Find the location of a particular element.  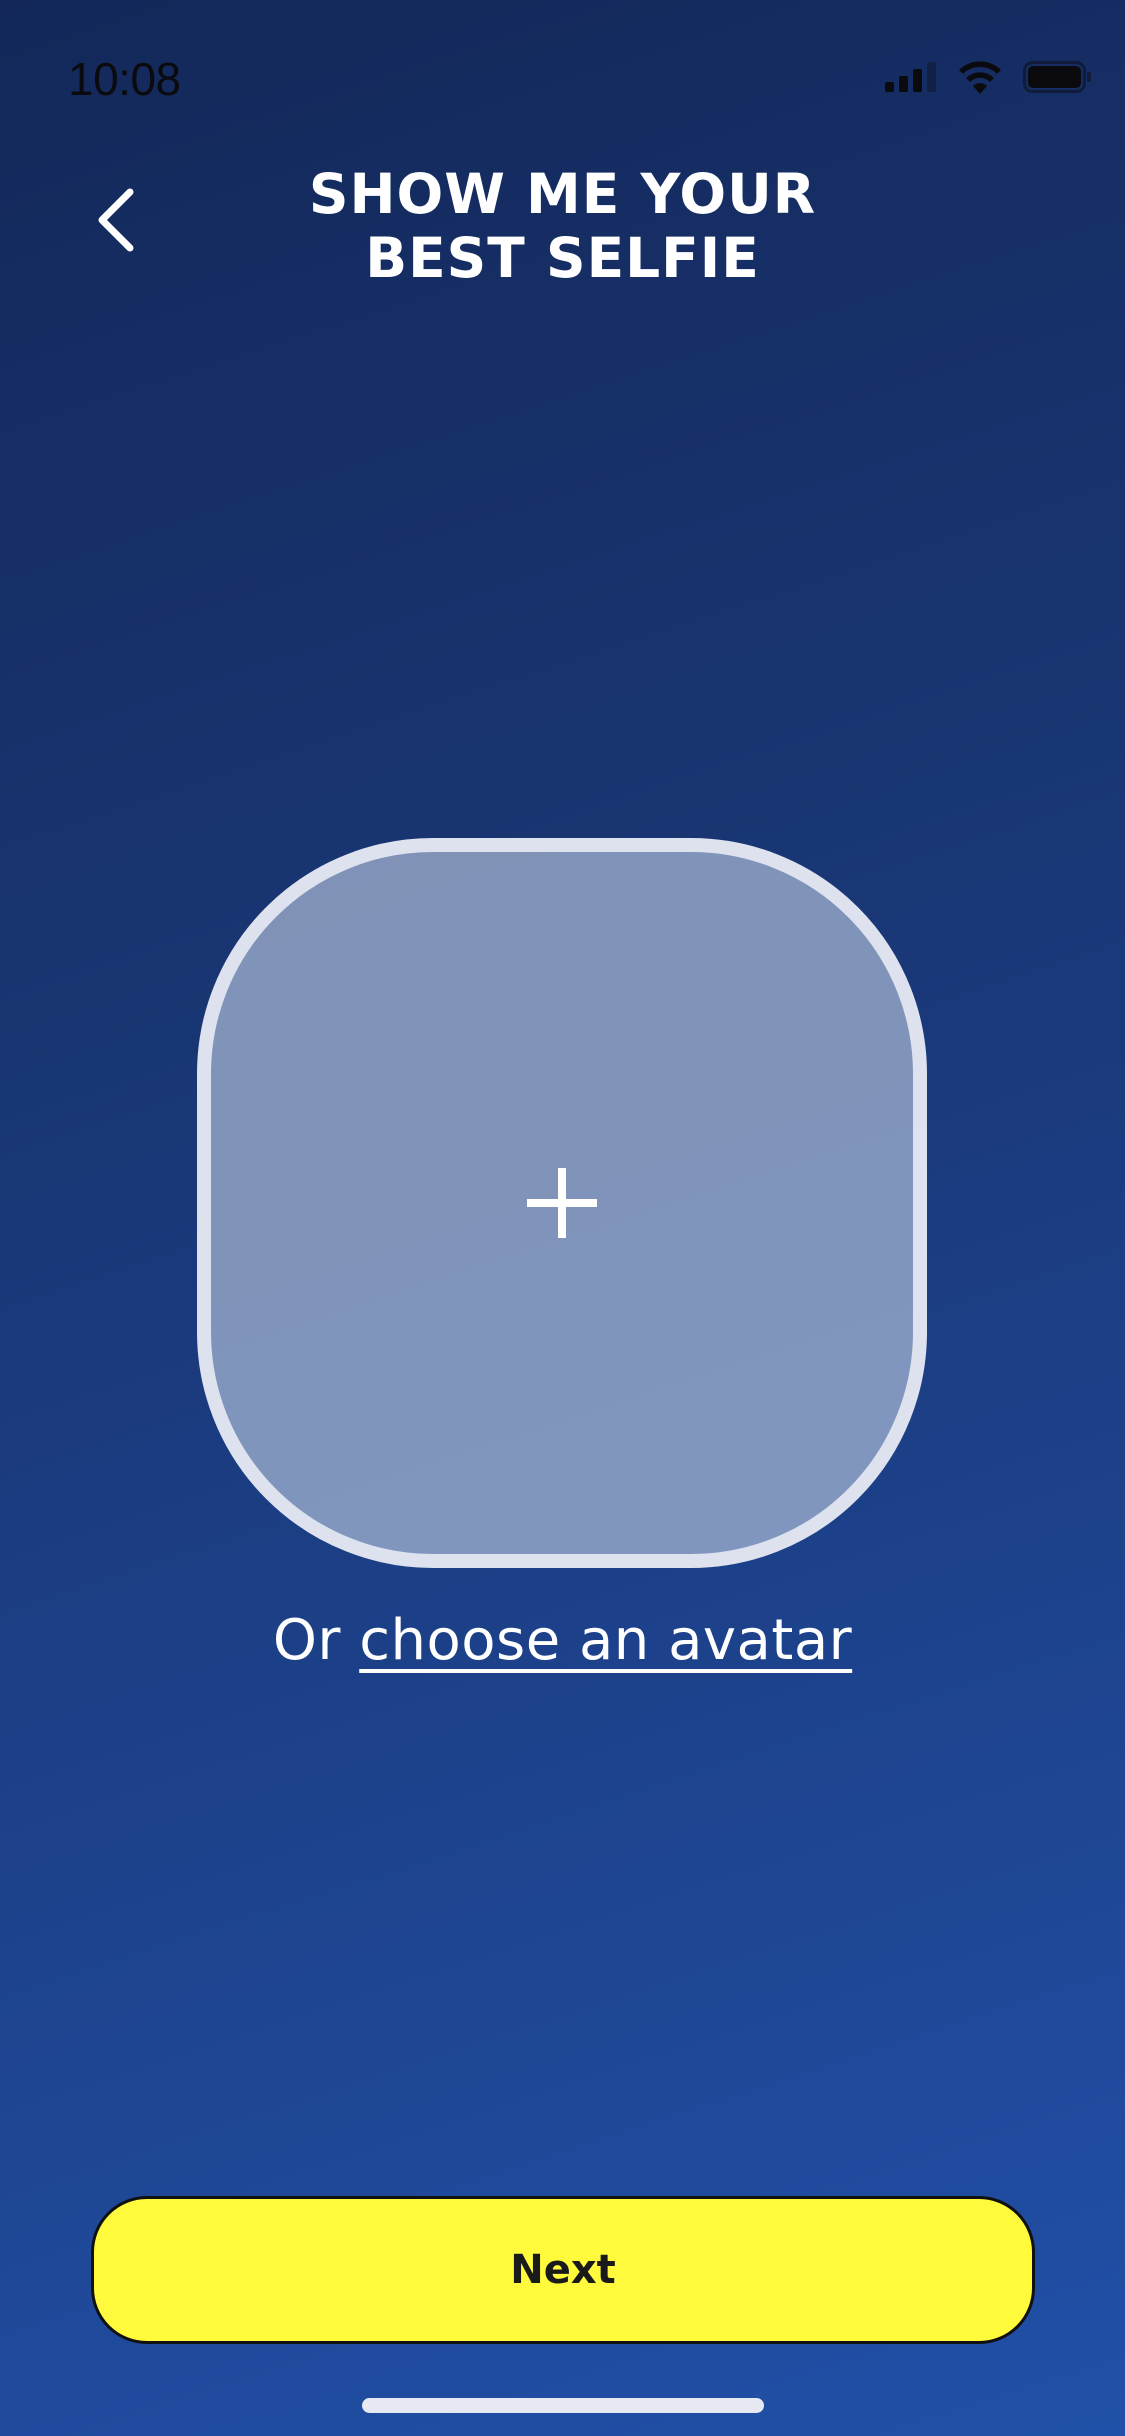

status-icons is located at coordinates (988, 77).